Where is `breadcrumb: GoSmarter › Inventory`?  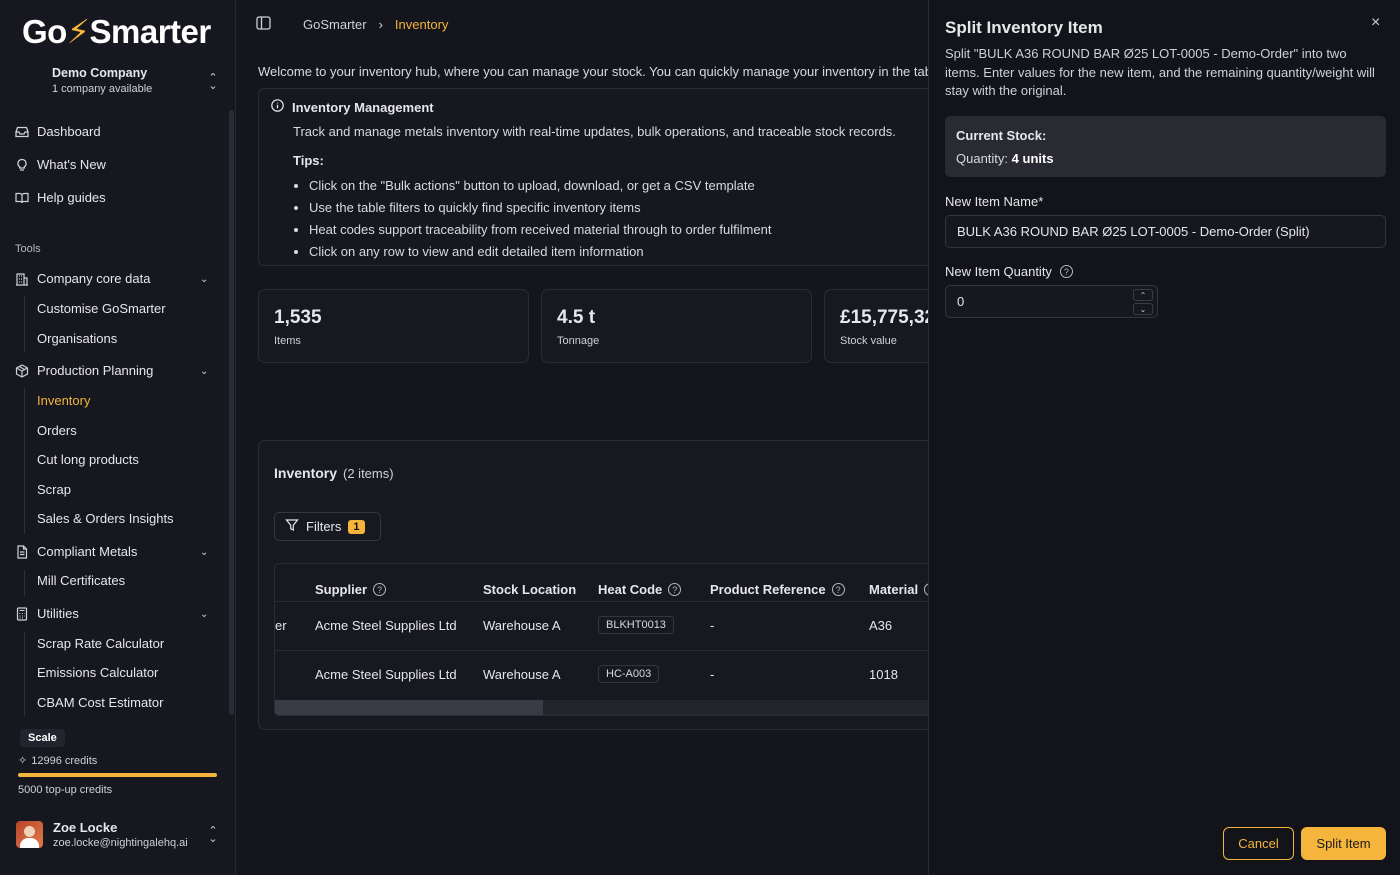 breadcrumb: GoSmarter › Inventory is located at coordinates (352, 24).